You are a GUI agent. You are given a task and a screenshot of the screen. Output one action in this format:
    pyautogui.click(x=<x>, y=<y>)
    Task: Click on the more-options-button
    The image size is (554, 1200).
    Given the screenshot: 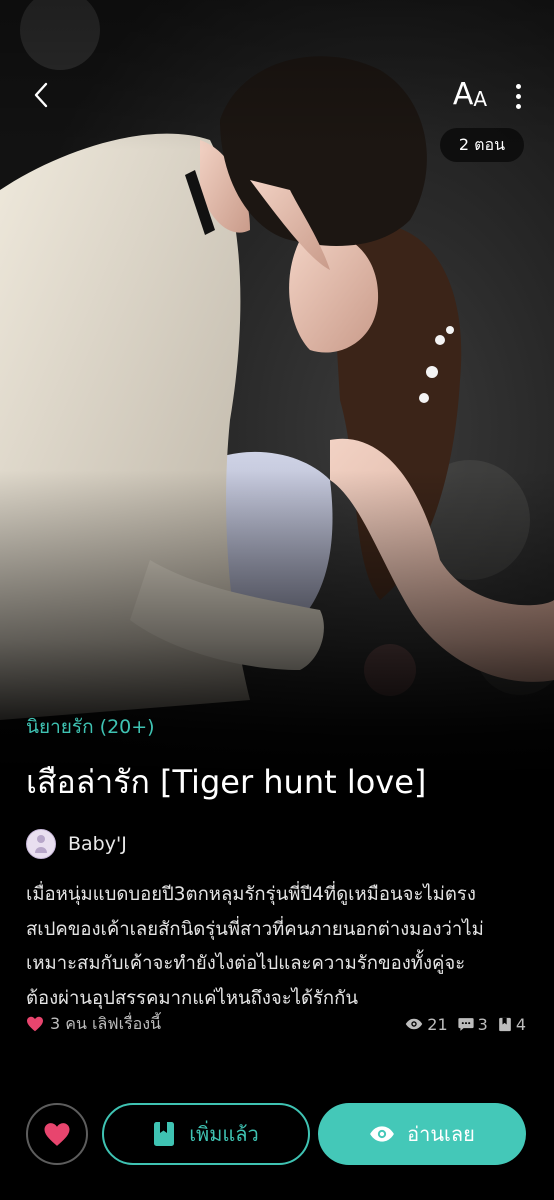 What is the action you would take?
    pyautogui.click(x=518, y=96)
    